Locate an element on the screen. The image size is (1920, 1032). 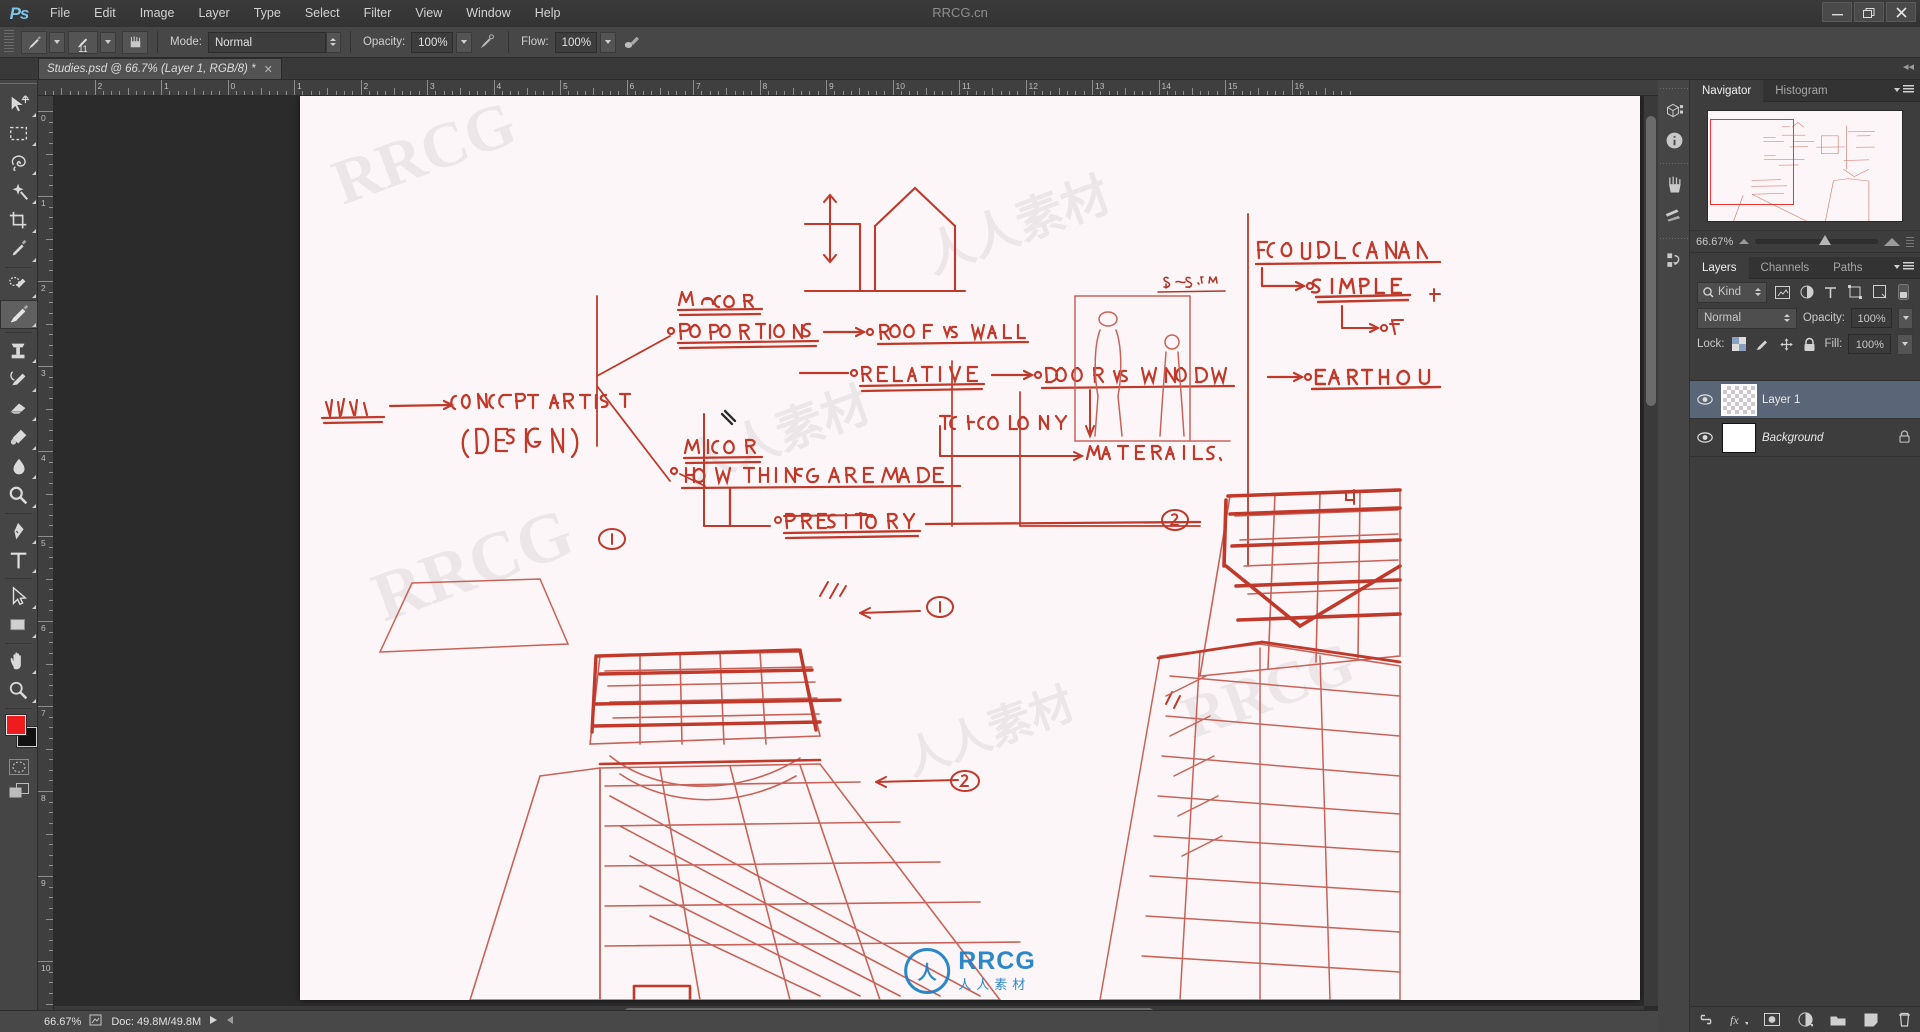
lock-position-icon is located at coordinates (1785, 344).